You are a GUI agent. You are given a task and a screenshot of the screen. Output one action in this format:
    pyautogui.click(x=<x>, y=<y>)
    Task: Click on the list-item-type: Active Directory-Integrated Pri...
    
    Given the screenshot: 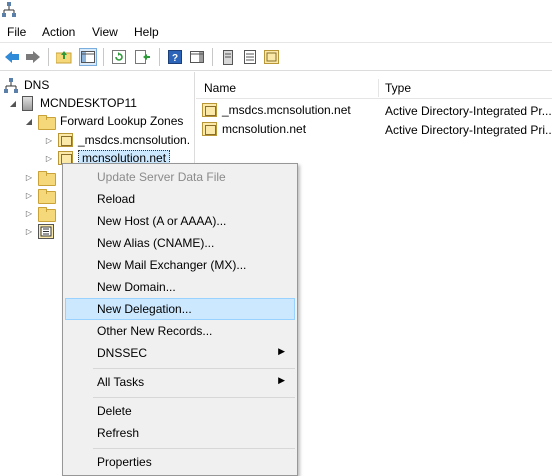 What is the action you would take?
    pyautogui.click(x=468, y=130)
    